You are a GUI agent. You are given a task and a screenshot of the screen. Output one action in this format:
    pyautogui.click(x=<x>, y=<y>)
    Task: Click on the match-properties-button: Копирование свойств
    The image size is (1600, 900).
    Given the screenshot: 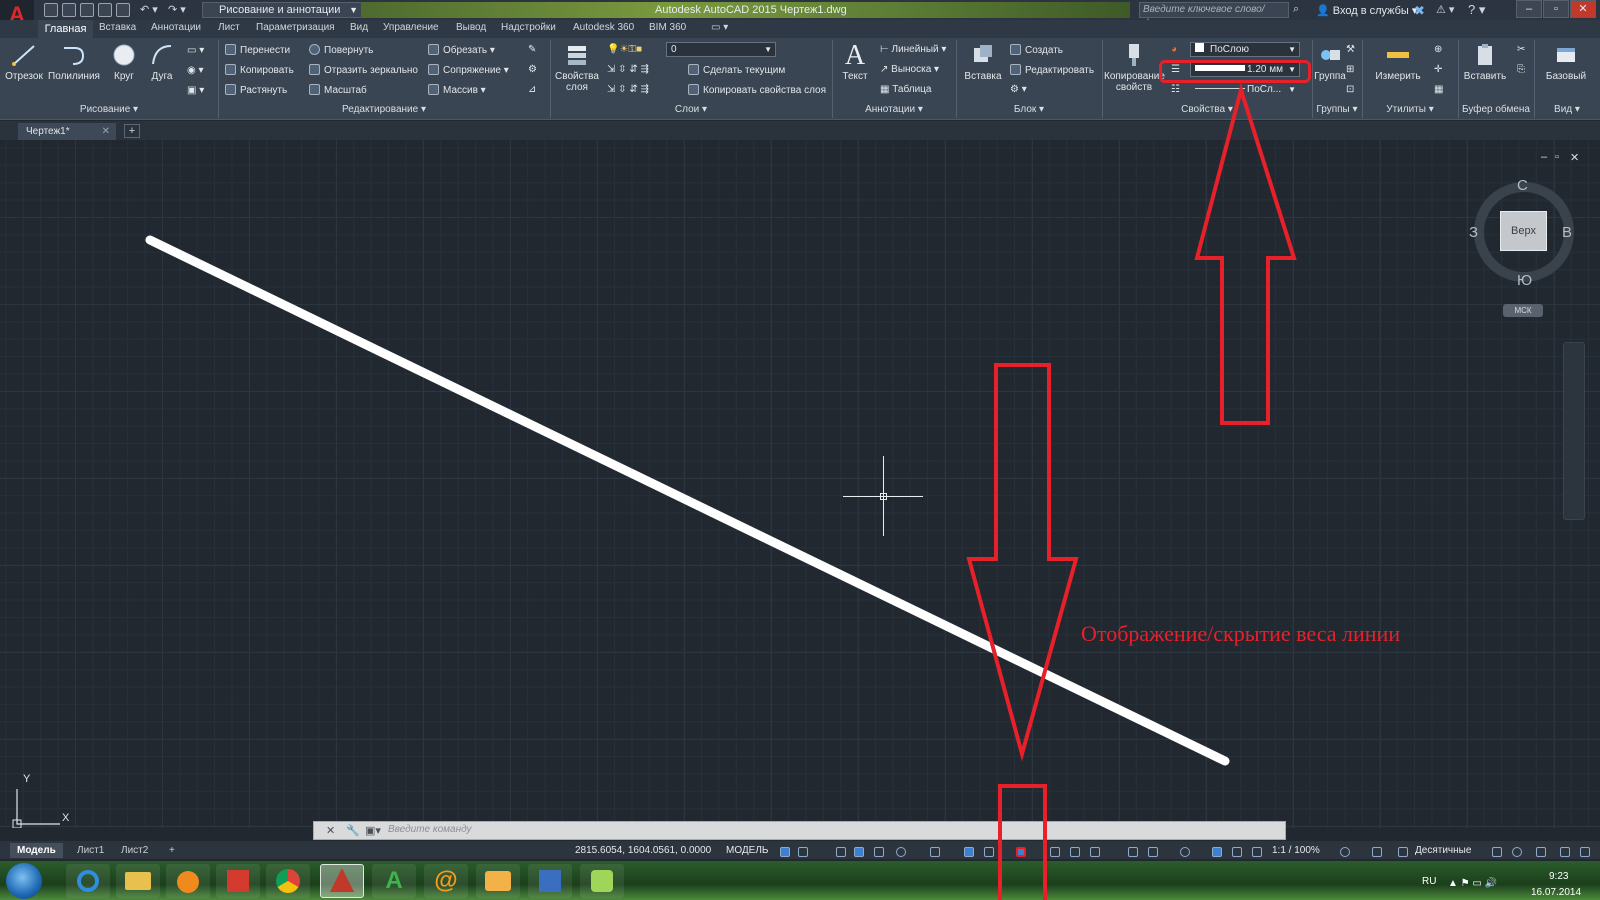 What is the action you would take?
    pyautogui.click(x=1134, y=67)
    